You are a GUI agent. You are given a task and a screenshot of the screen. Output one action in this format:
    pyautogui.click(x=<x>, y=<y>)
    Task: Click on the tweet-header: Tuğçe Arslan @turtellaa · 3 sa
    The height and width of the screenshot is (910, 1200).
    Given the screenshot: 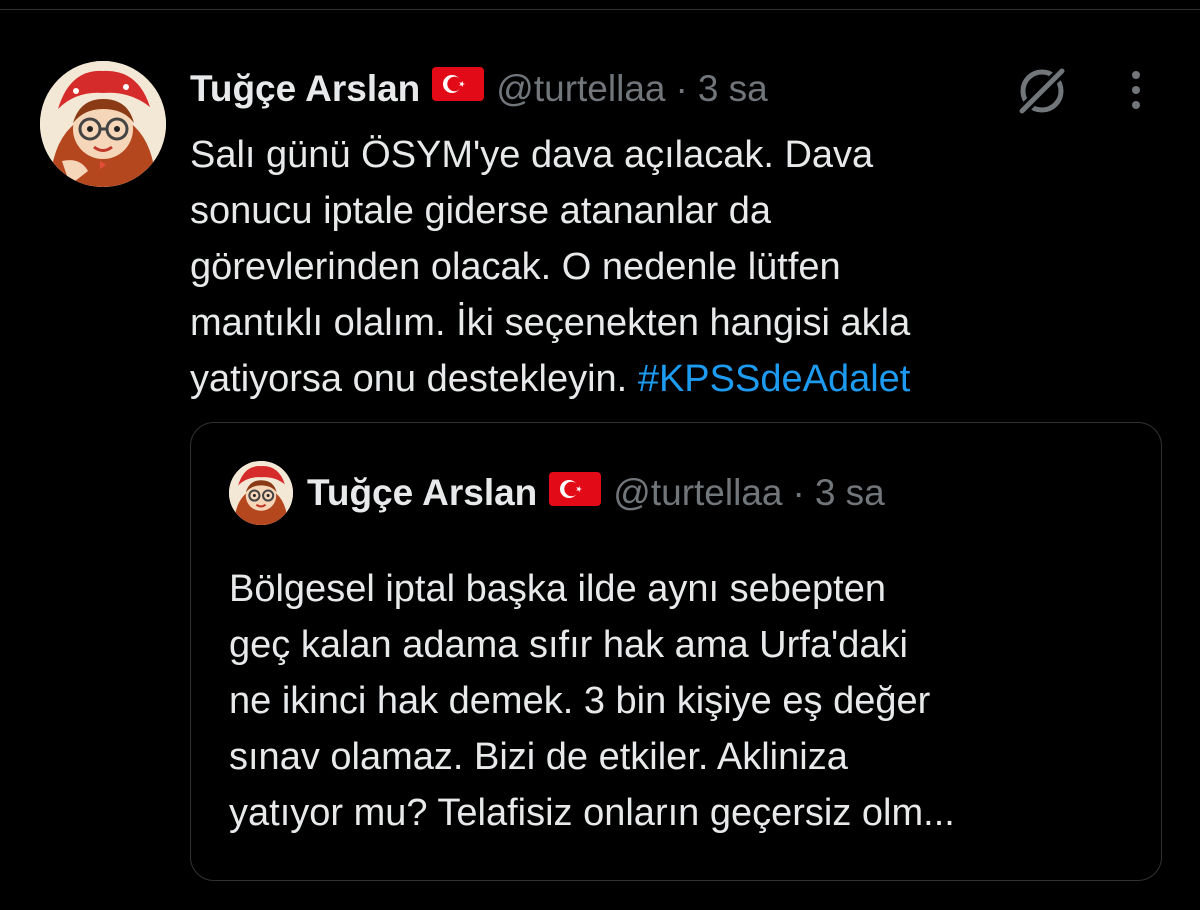 What is the action you would take?
    pyautogui.click(x=479, y=89)
    